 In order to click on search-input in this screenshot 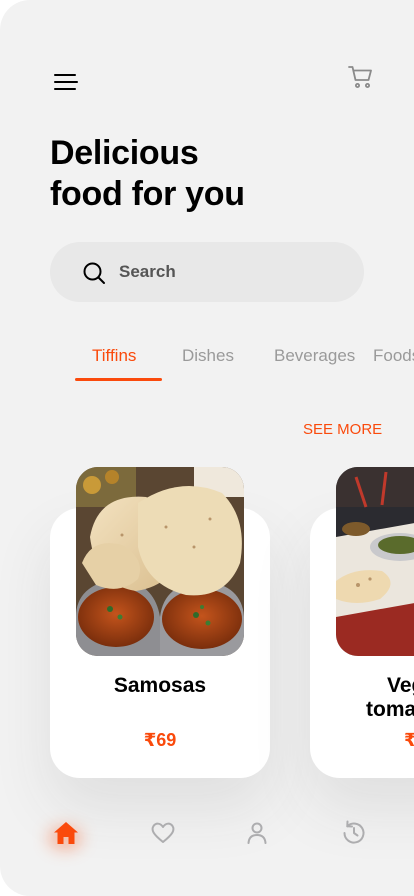, I will do `click(229, 272)`.